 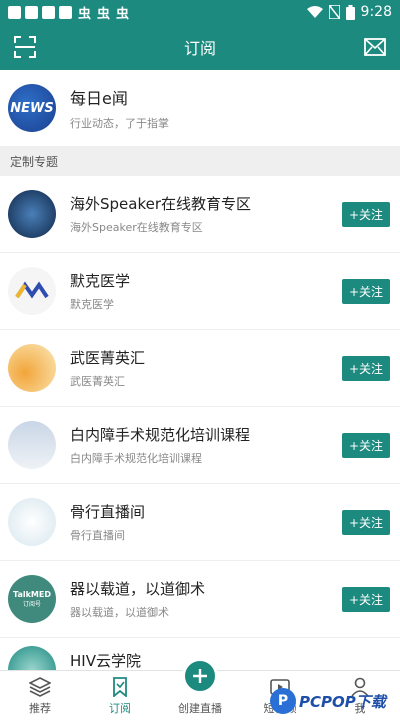 What do you see at coordinates (136, 458) in the screenshot?
I see `topic-subtitle: 白内障手术规范化培训课程` at bounding box center [136, 458].